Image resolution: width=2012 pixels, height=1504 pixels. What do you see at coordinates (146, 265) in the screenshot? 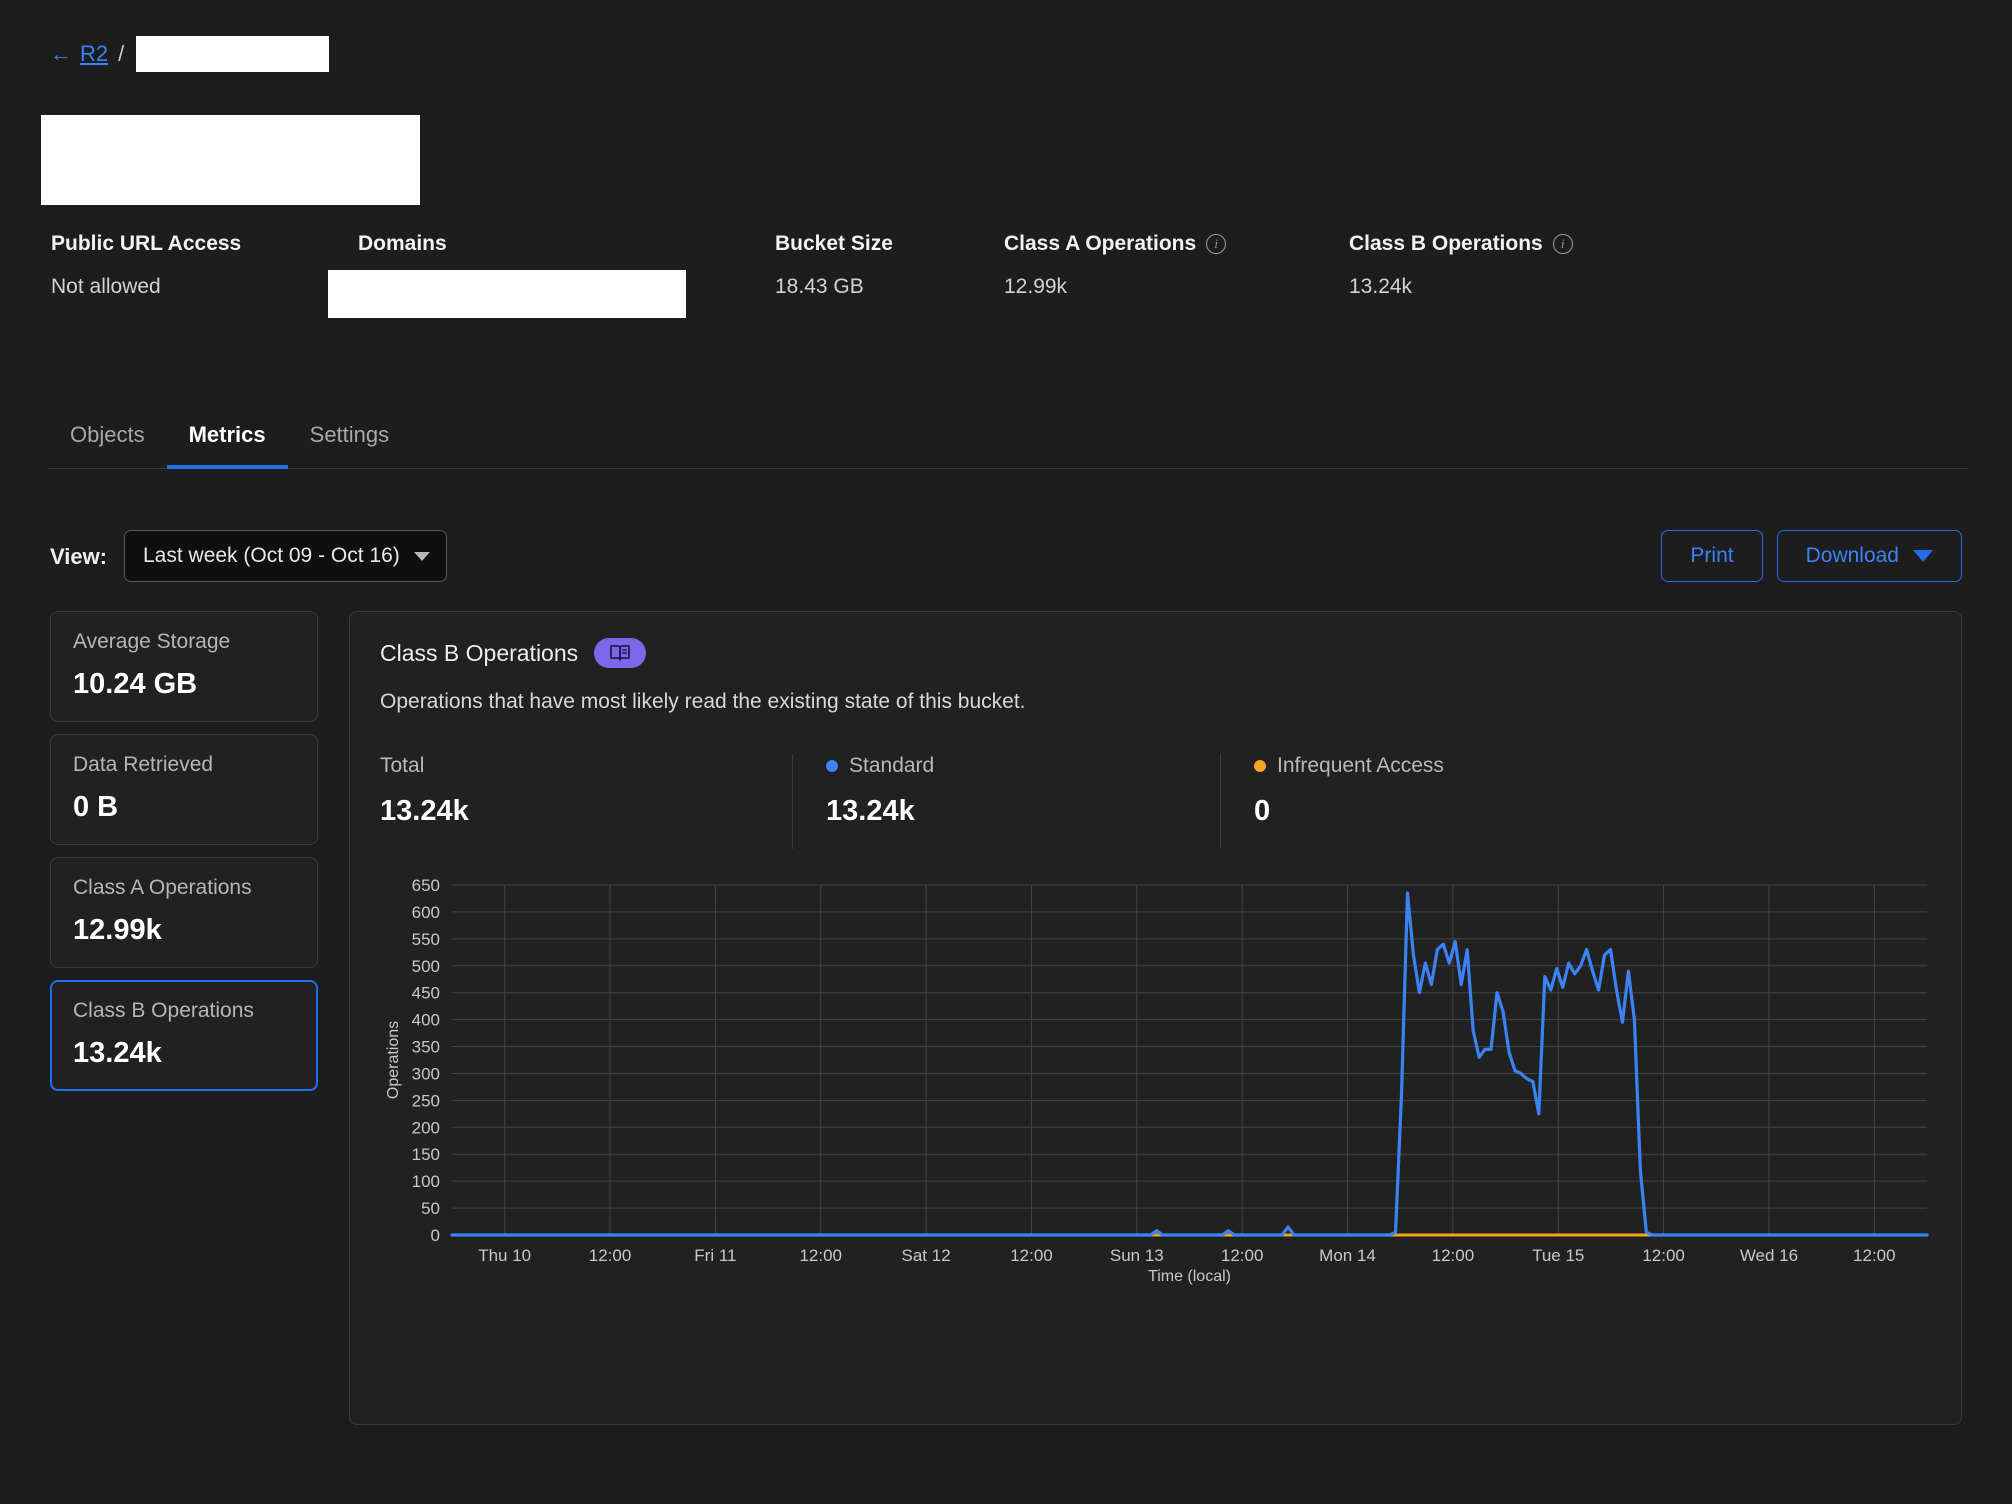
I see `stat-public-url-access: Public URL Access Not allowed` at bounding box center [146, 265].